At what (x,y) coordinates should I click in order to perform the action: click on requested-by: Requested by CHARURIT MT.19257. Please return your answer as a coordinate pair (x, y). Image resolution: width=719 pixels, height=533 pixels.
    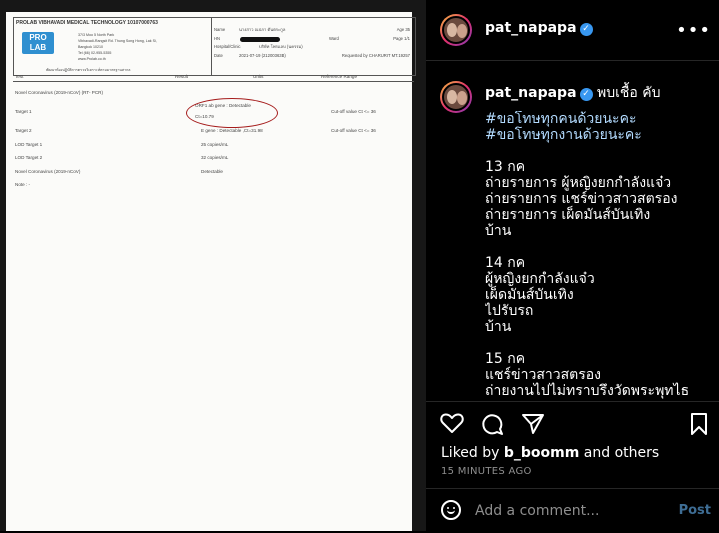
    Looking at the image, I should click on (375, 55).